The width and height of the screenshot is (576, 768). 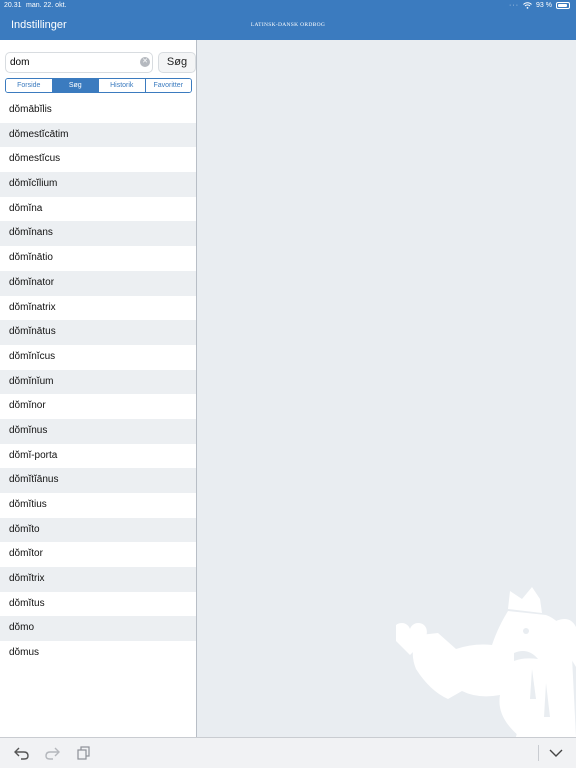 What do you see at coordinates (98, 308) in the screenshot?
I see `result-row: dŏmĭnatrix` at bounding box center [98, 308].